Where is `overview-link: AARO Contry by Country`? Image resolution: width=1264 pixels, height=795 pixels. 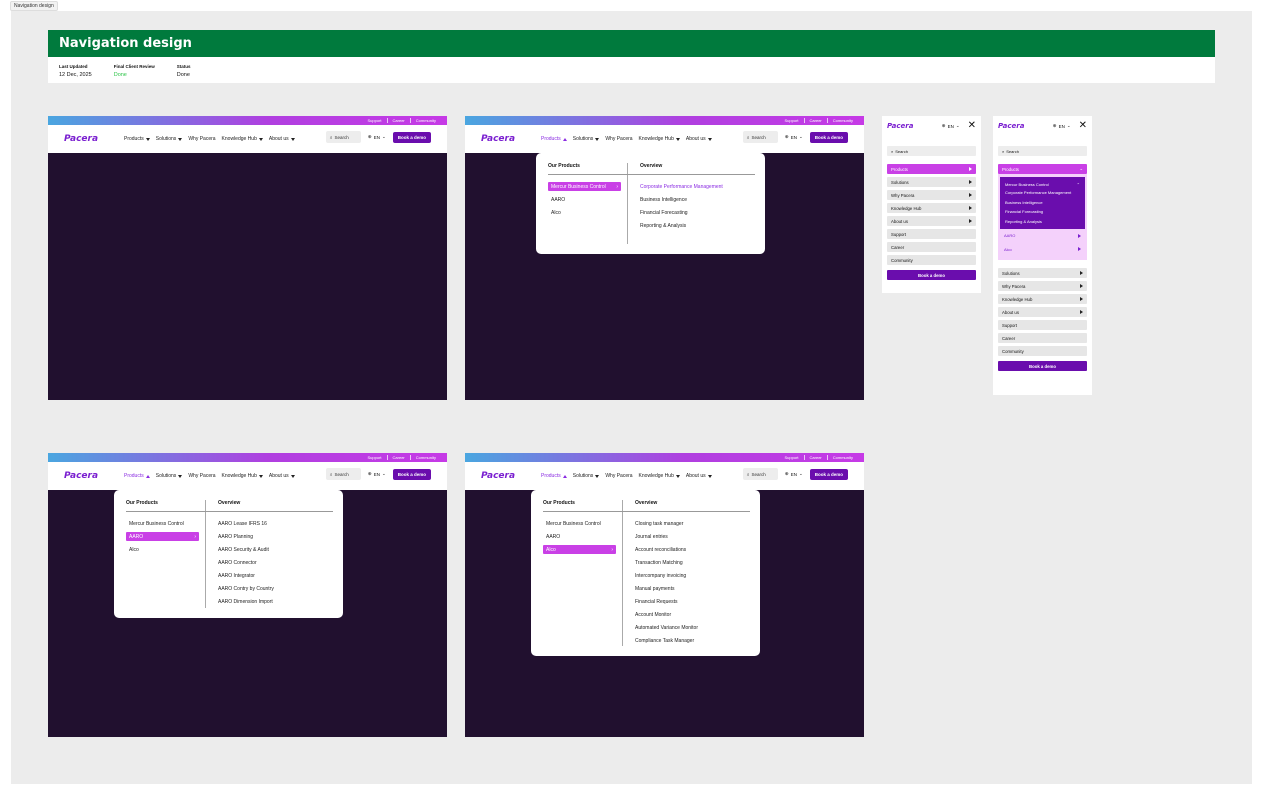 overview-link: AARO Contry by Country is located at coordinates (274, 588).